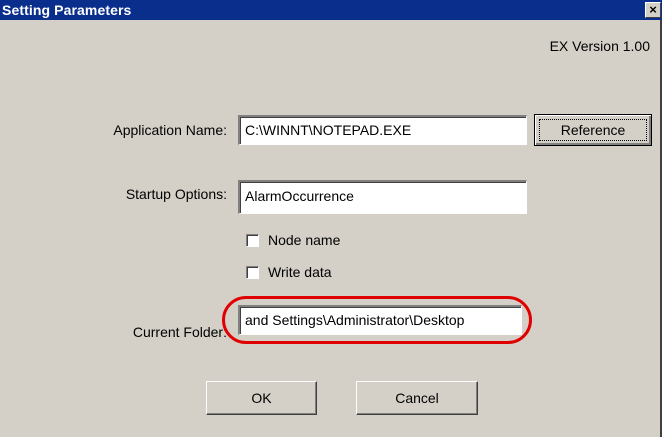  I want to click on reference-button-label: Reference, so click(593, 130).